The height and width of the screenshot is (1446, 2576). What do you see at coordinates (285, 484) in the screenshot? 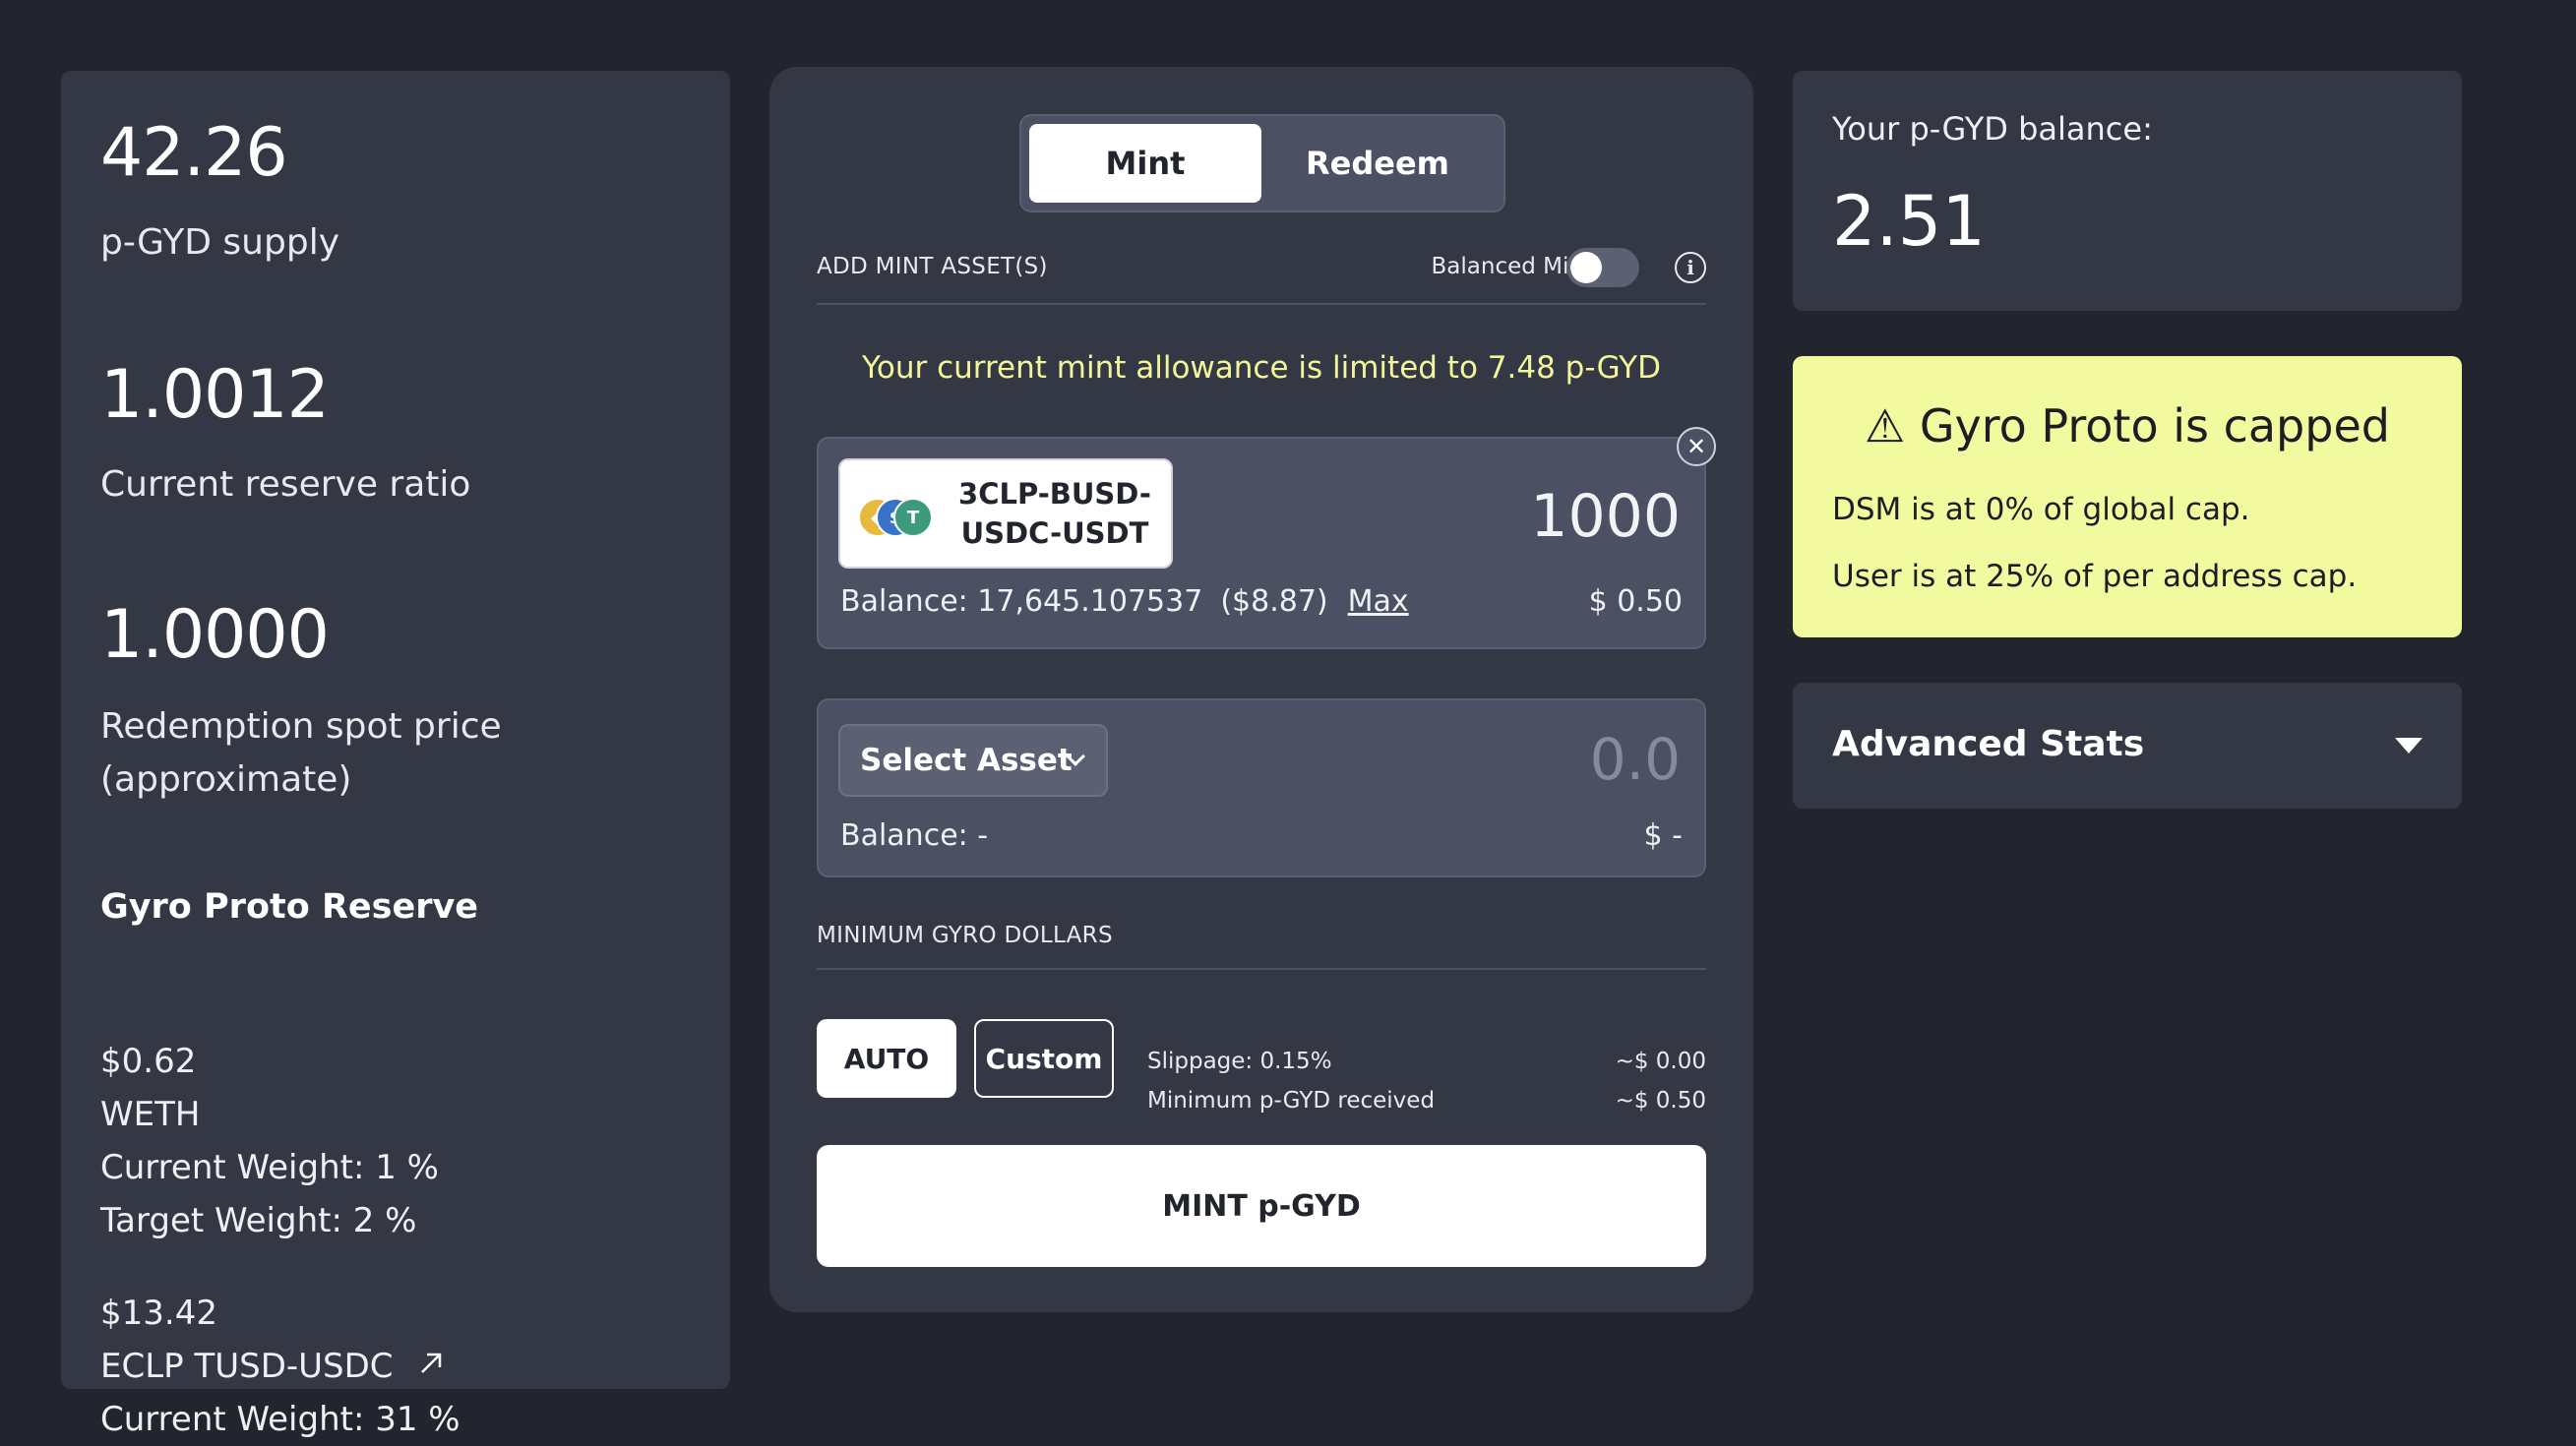
I see `reserve-ratio-label: Current reserve ratio` at bounding box center [285, 484].